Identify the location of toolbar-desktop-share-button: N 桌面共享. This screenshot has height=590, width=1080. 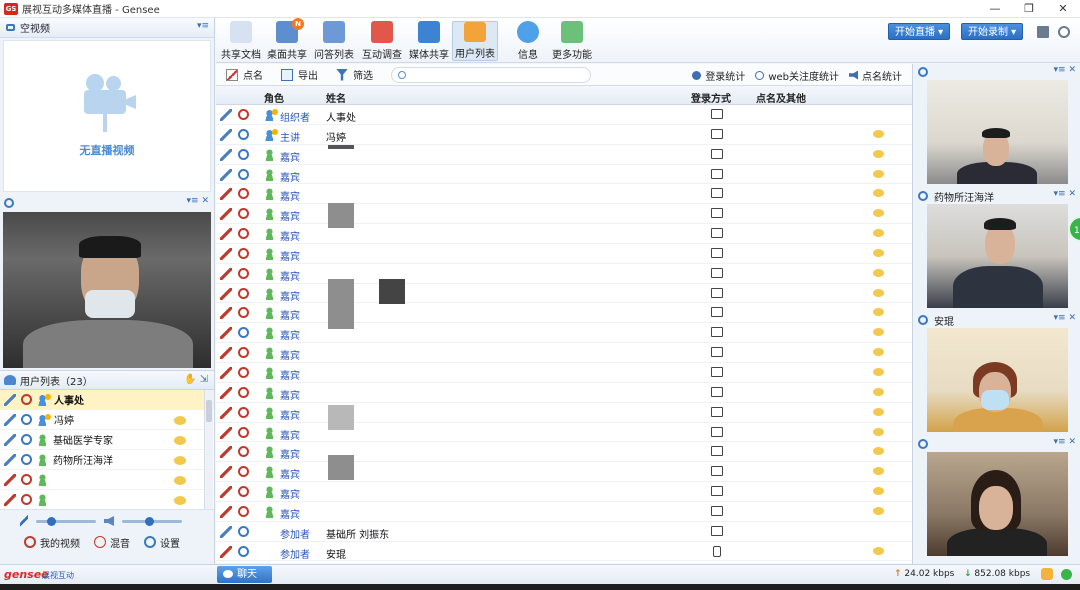
(287, 39).